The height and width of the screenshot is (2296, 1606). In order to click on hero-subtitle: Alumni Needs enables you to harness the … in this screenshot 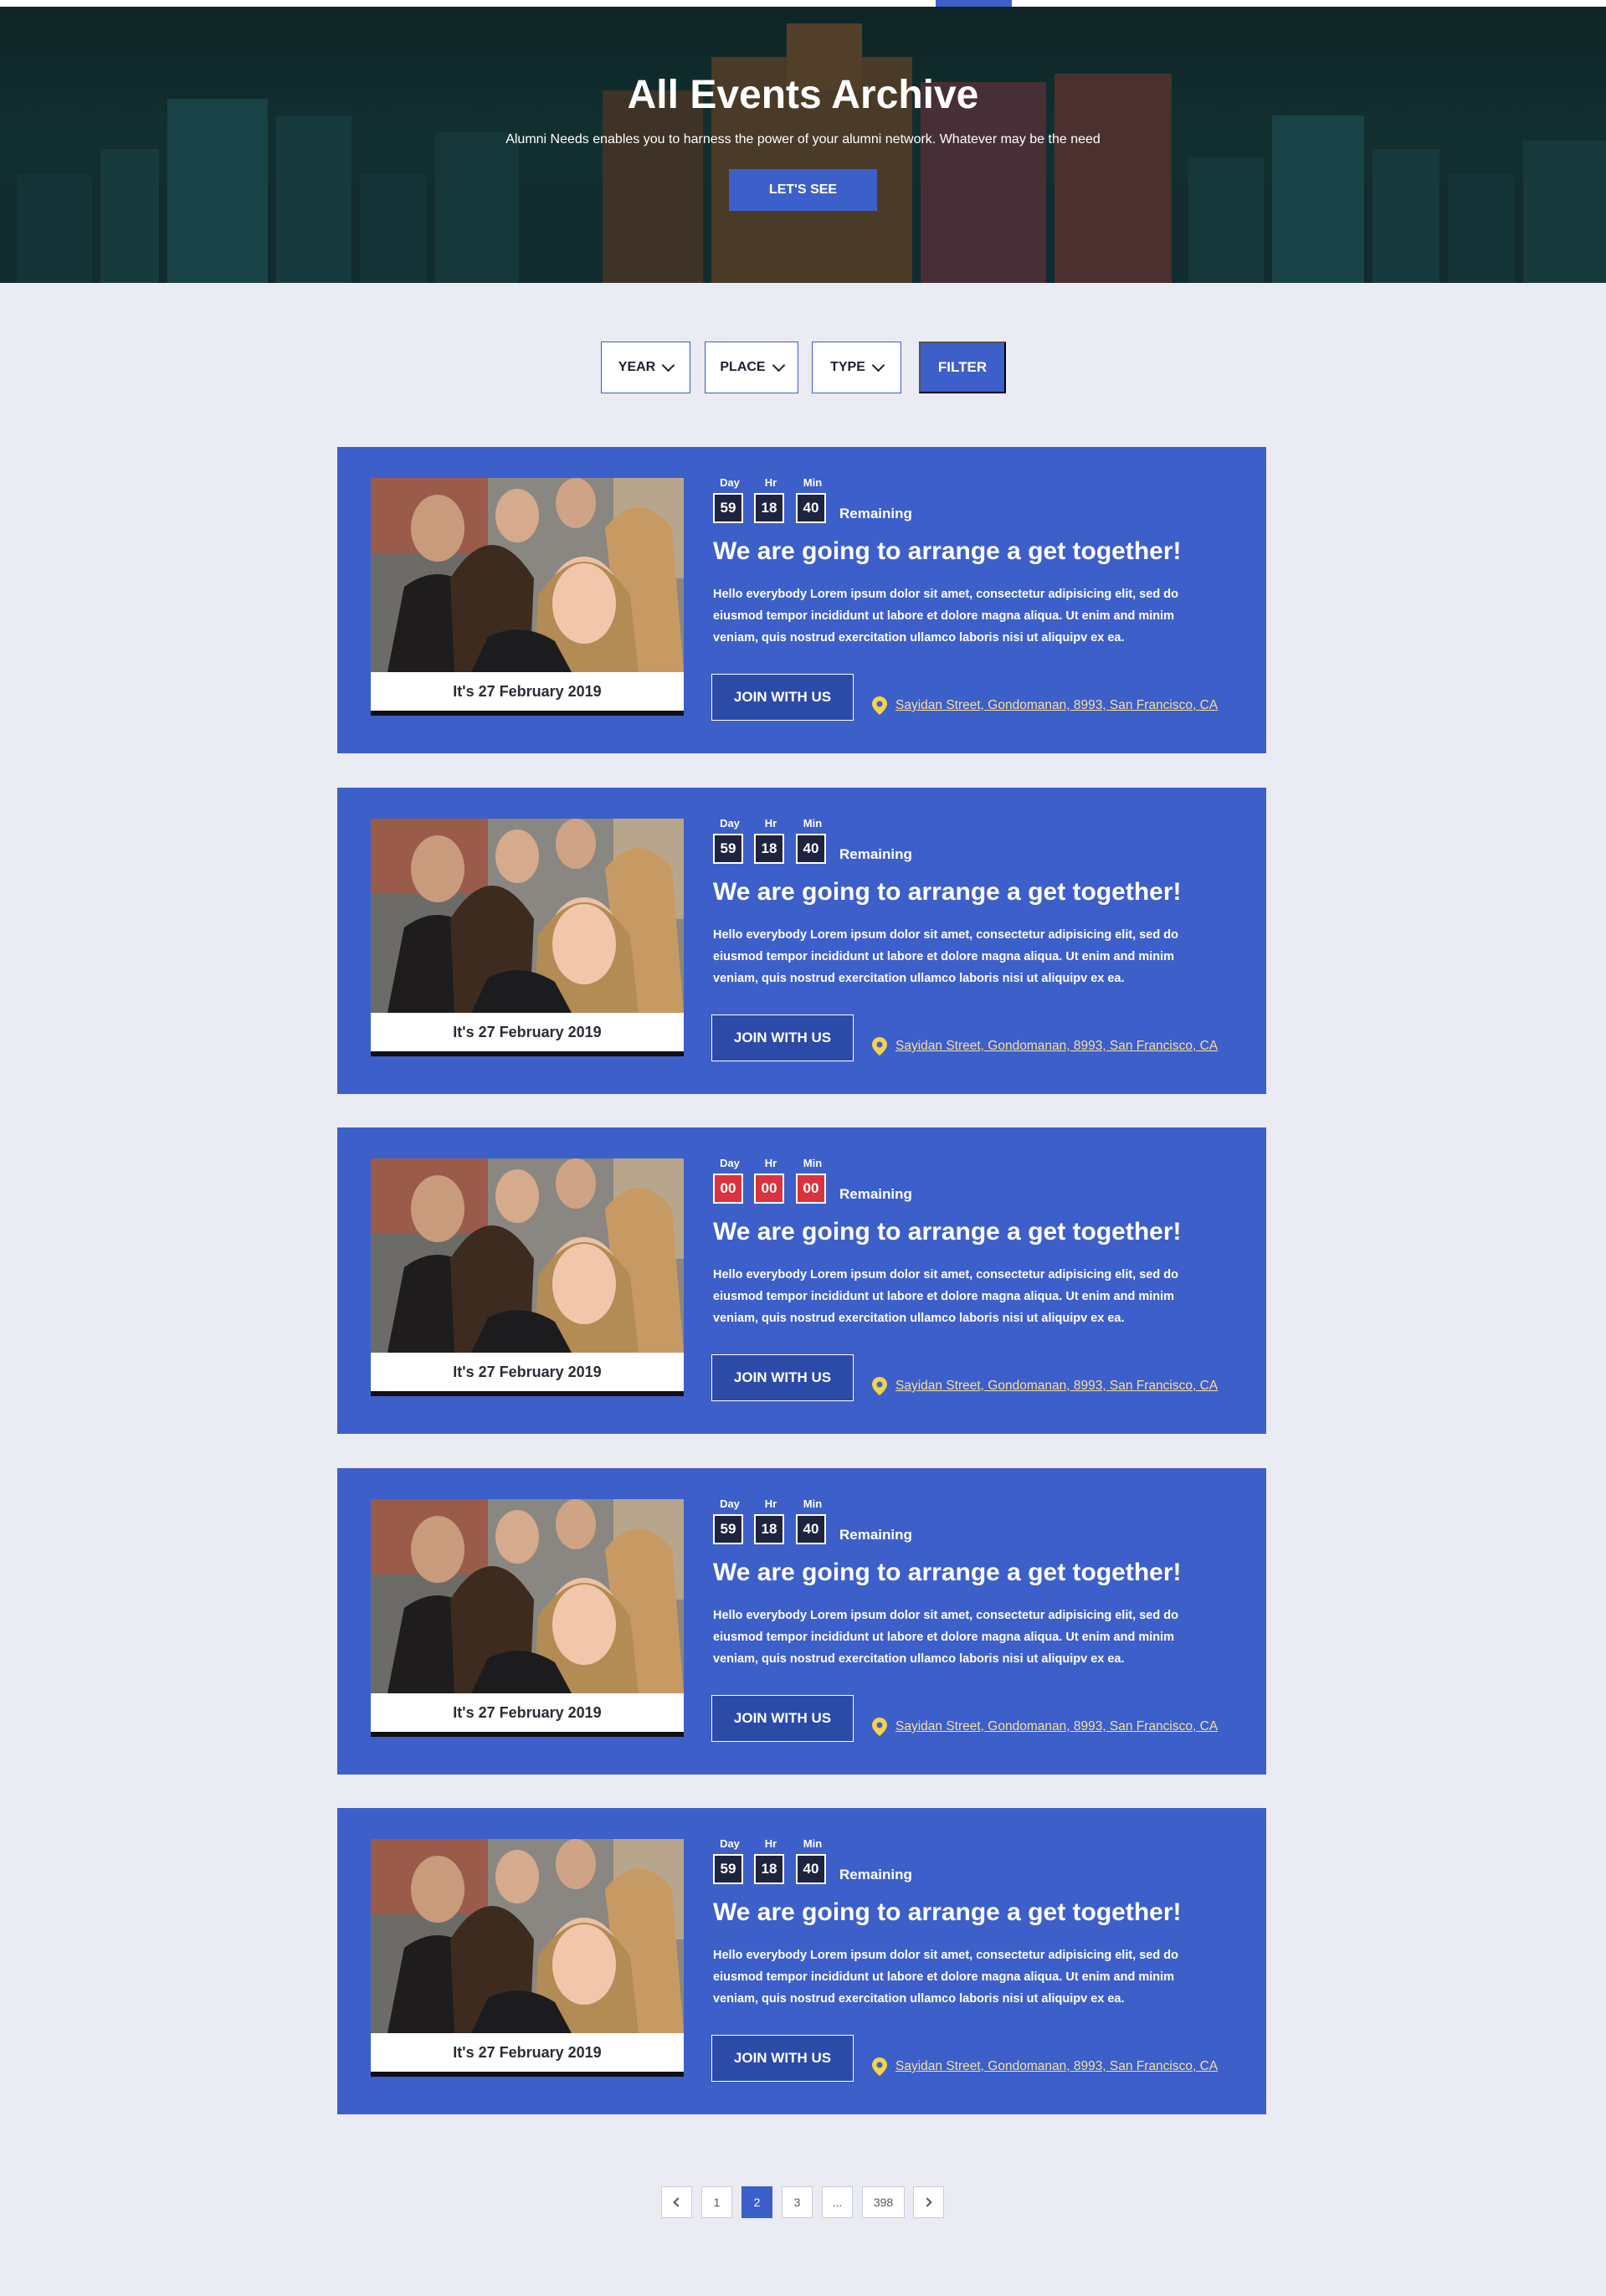, I will do `click(803, 139)`.